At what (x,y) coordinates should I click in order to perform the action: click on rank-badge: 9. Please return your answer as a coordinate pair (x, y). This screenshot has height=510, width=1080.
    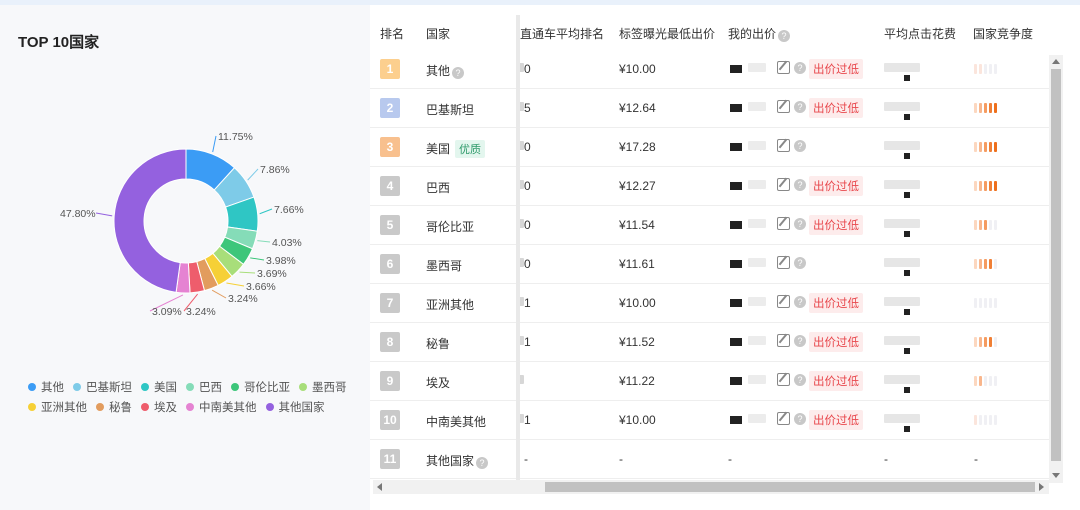
    Looking at the image, I should click on (390, 381).